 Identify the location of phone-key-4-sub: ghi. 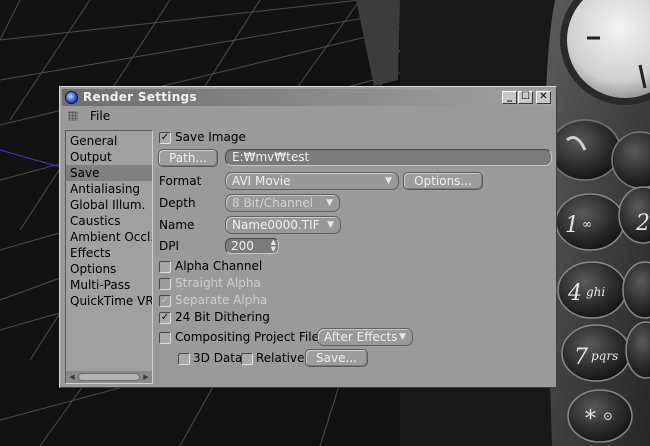
(595, 292).